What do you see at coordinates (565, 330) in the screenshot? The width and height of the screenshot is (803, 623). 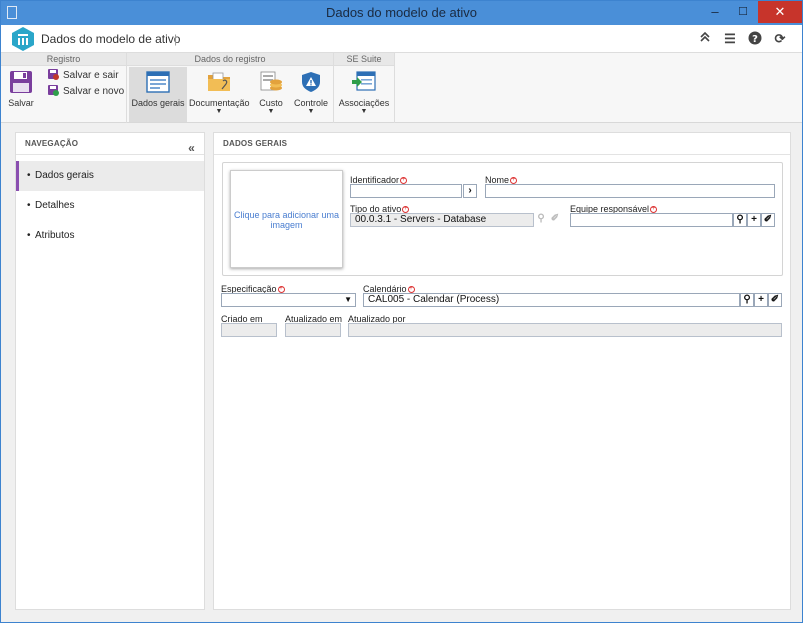 I see `updated-by-field` at bounding box center [565, 330].